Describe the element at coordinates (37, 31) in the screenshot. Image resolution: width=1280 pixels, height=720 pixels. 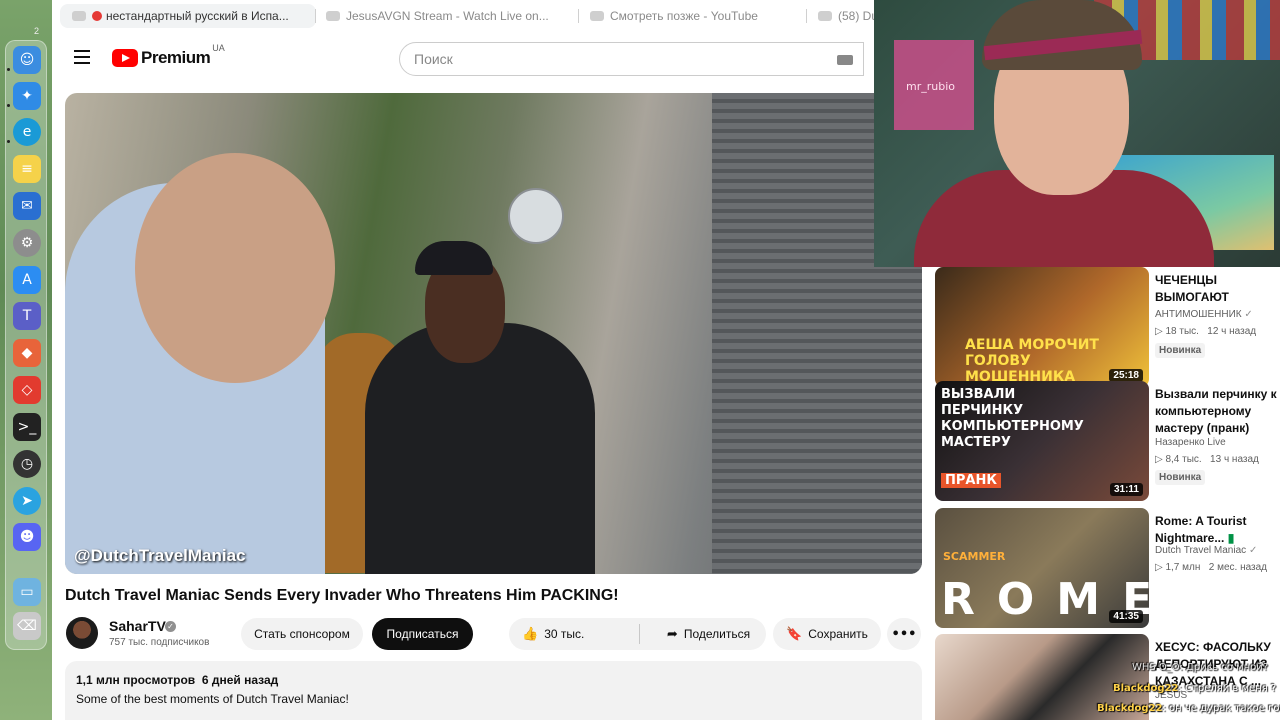
I see `desktop-counter: 2` at that location.